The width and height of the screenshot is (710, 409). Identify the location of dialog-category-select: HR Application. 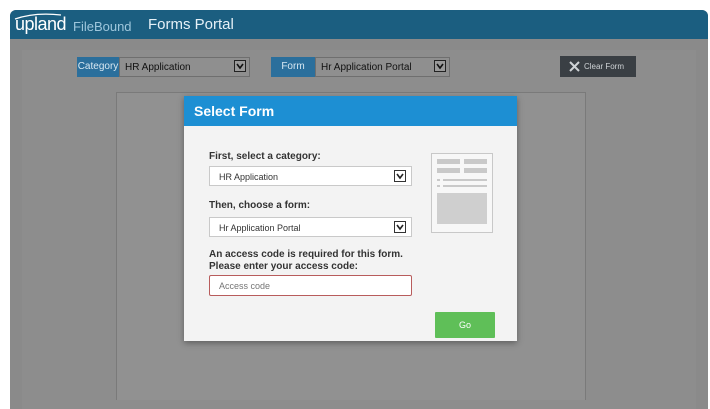
(310, 176).